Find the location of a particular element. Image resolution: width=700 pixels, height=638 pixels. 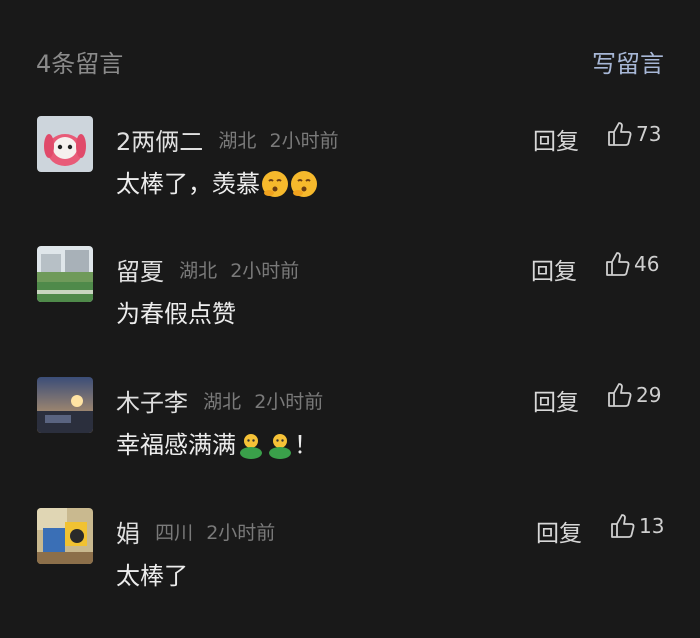

write-comment-button: 写留言 is located at coordinates (628, 61).